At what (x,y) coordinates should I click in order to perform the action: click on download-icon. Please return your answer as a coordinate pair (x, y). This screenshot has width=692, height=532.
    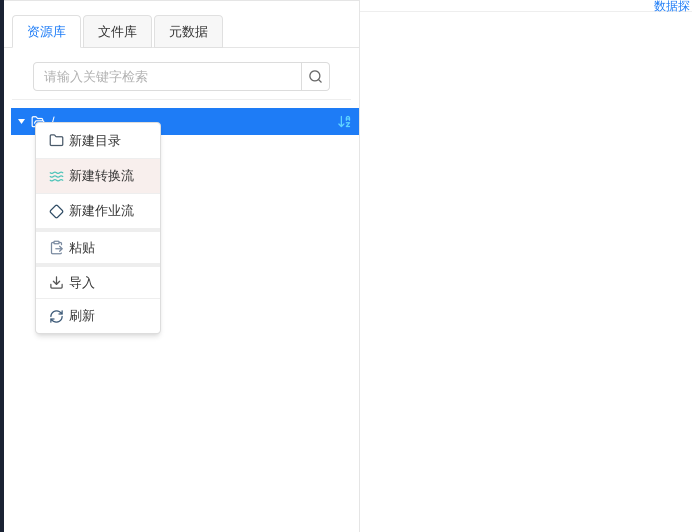
    Looking at the image, I should click on (56, 282).